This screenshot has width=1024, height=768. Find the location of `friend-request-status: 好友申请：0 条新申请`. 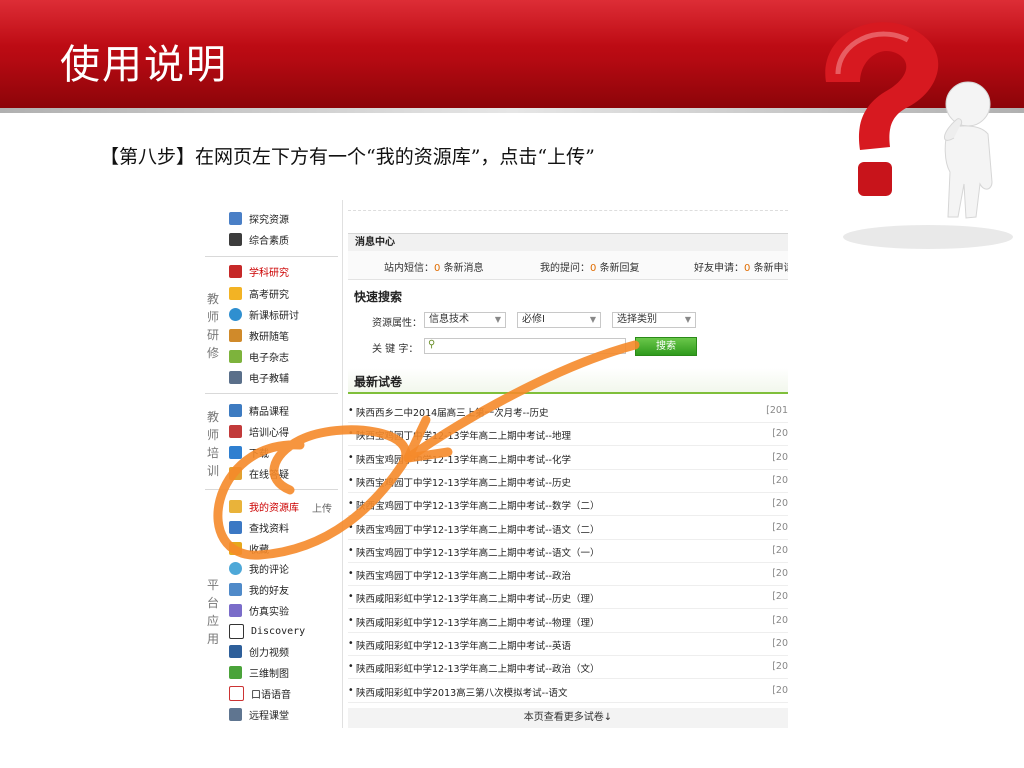

friend-request-status: 好友申请：0 条新申请 is located at coordinates (741, 266).